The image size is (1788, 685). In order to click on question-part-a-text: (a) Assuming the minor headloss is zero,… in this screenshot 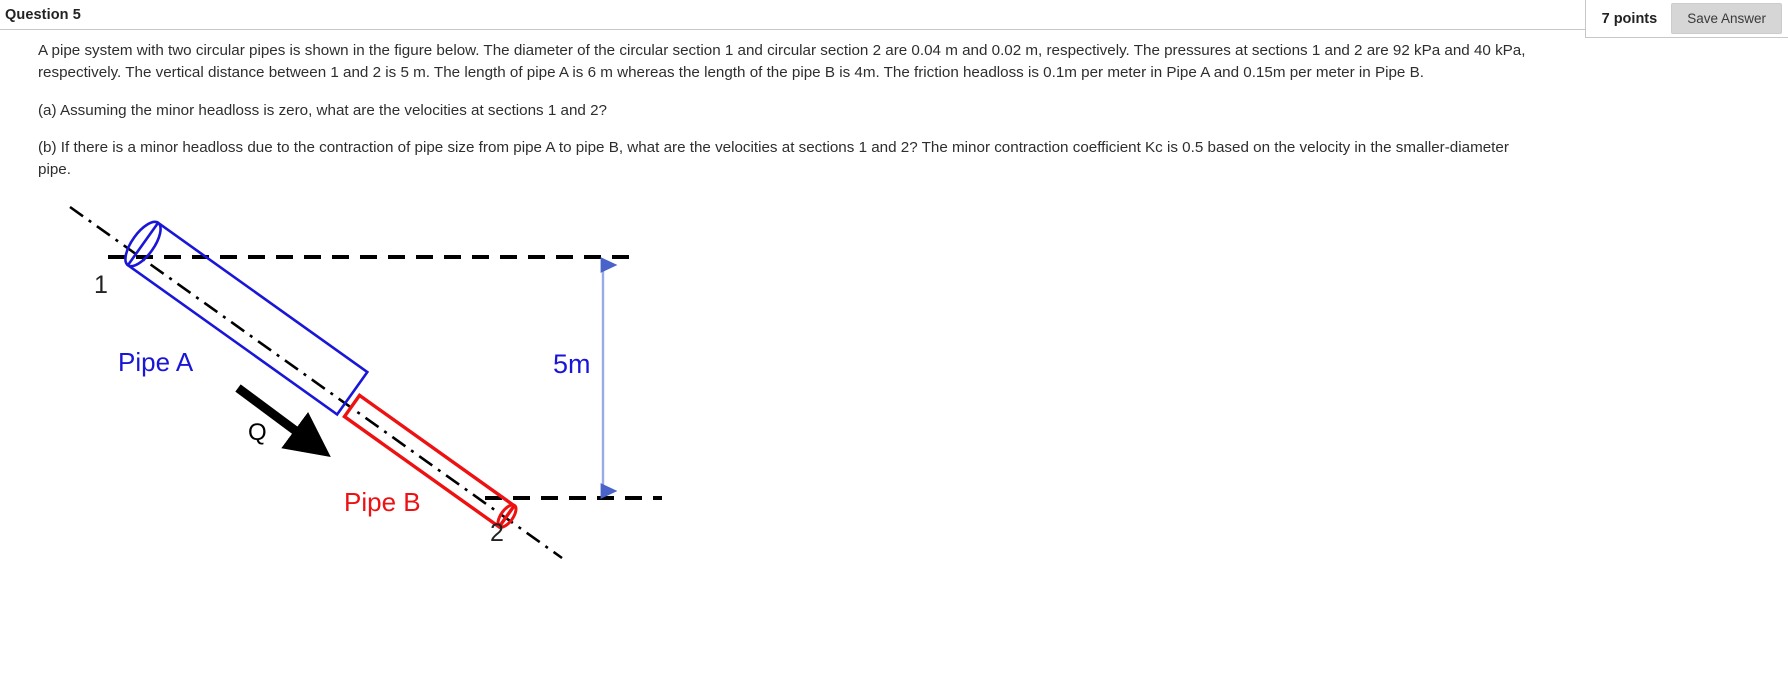, I will do `click(322, 111)`.